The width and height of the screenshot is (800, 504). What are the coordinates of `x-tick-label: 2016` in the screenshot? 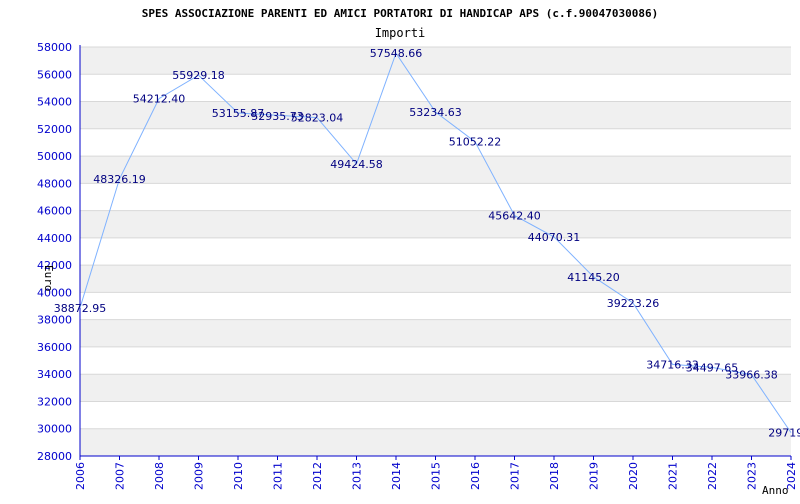 It's located at (475, 476).